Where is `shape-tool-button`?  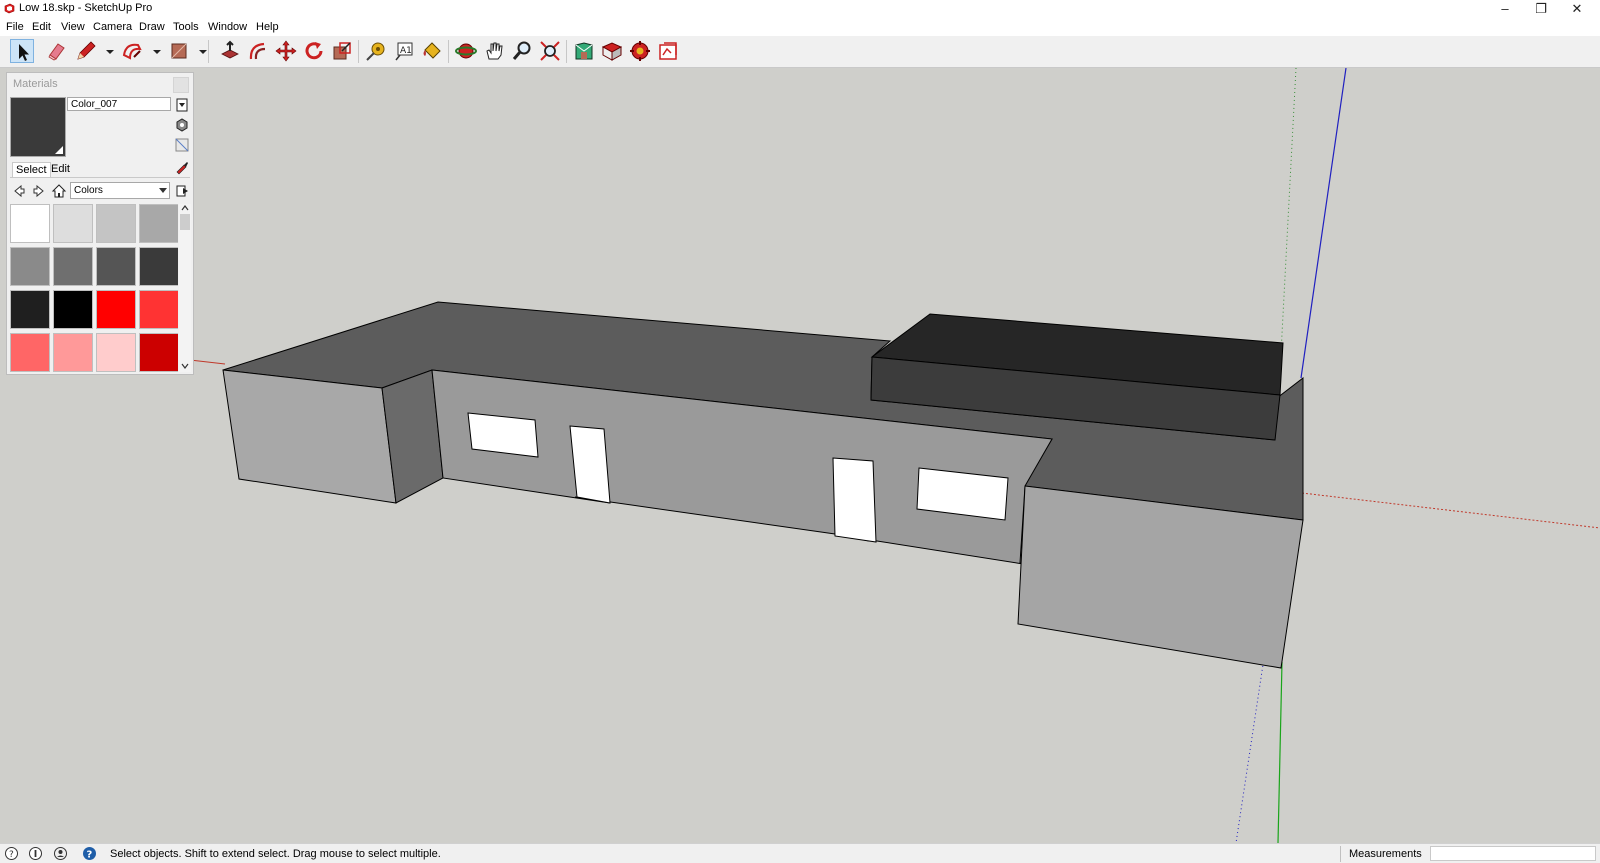 shape-tool-button is located at coordinates (179, 51).